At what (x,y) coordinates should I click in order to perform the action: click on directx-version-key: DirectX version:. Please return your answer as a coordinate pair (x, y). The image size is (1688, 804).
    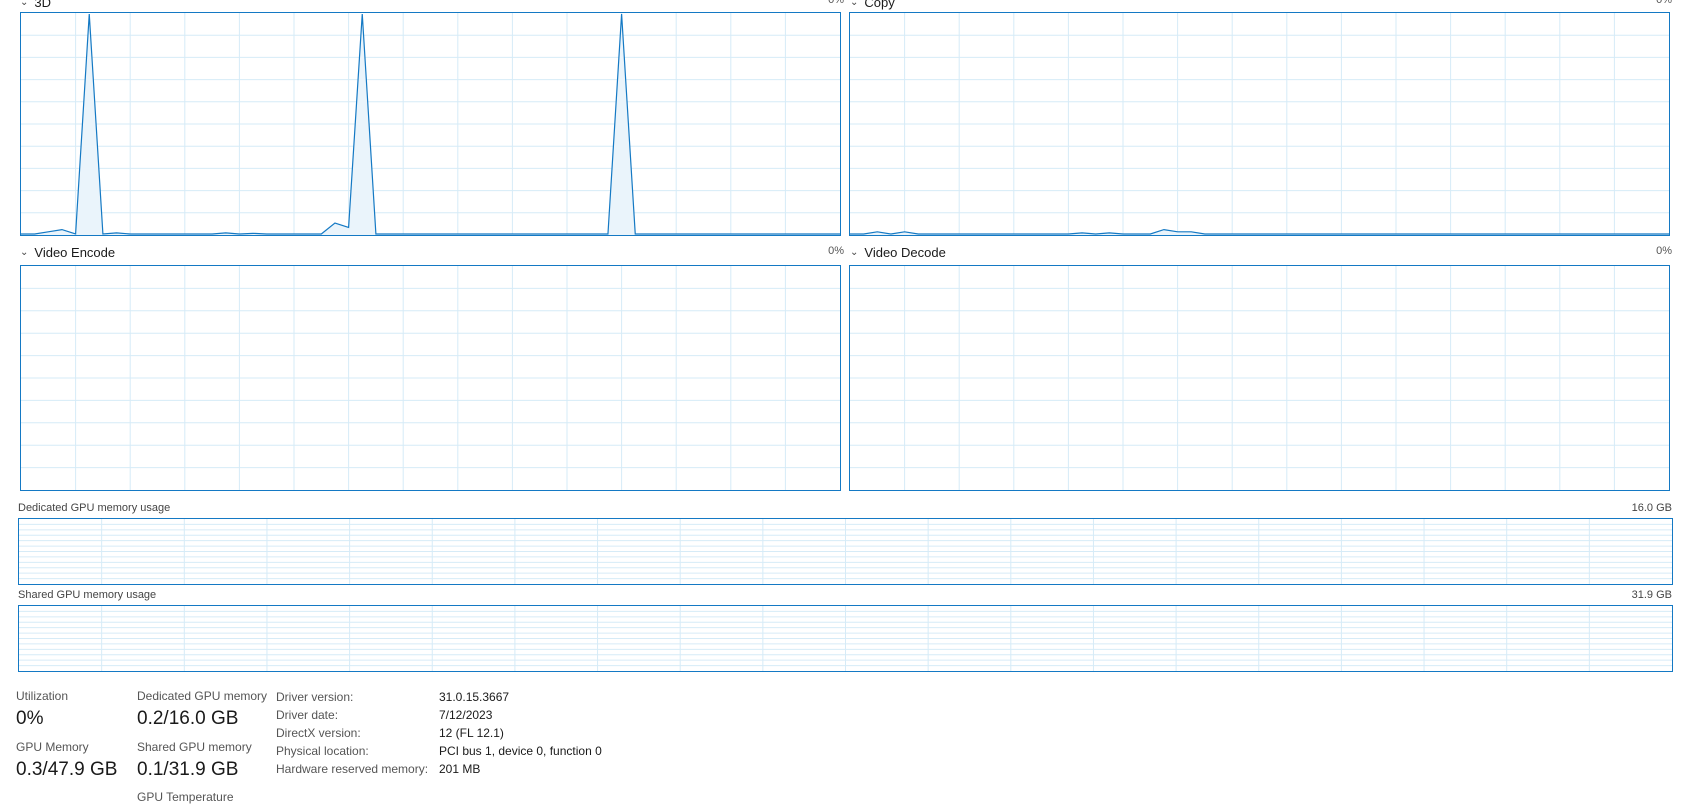
    Looking at the image, I should click on (318, 733).